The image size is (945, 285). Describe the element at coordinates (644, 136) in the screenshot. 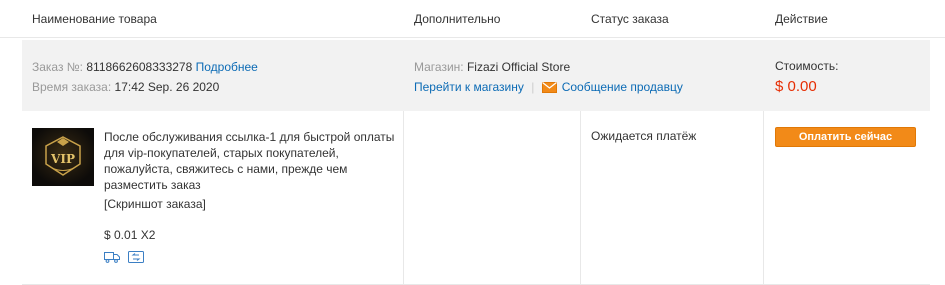

I see `order-status: Ожидается платёж` at that location.